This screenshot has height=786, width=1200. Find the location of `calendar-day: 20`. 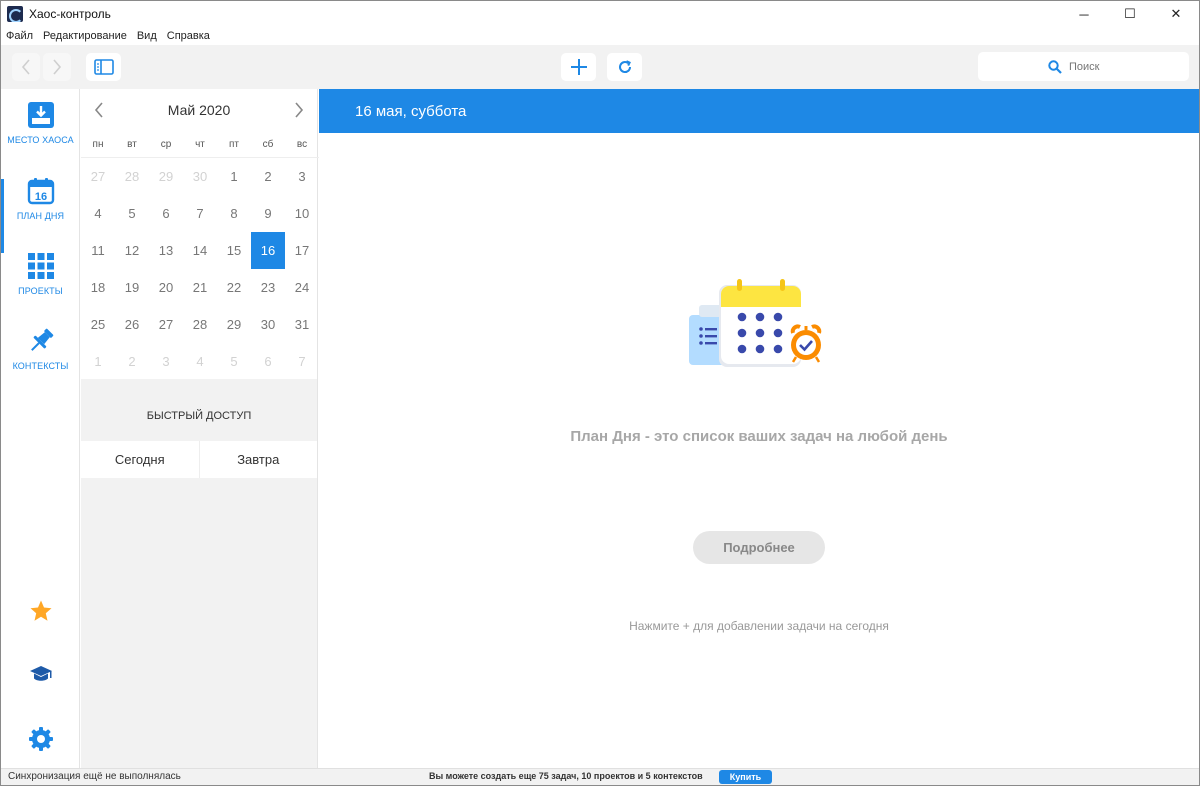

calendar-day: 20 is located at coordinates (166, 287).